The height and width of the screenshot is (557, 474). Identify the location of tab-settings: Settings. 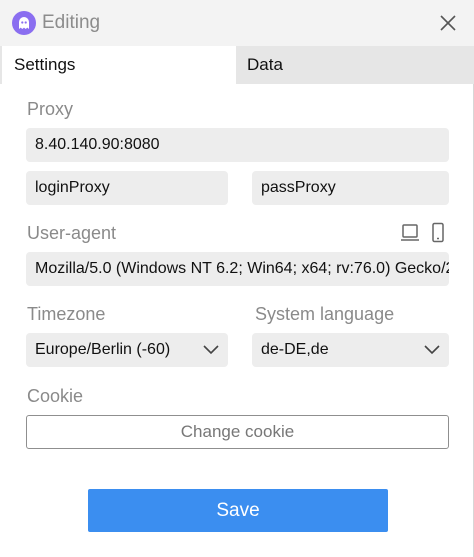
(119, 65).